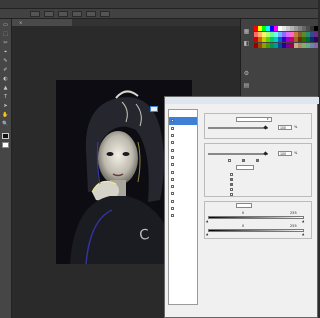 The height and width of the screenshot is (318, 320). Describe the element at coordinates (285, 153) in the screenshot. I see `fill-opacity-input: 100` at that location.